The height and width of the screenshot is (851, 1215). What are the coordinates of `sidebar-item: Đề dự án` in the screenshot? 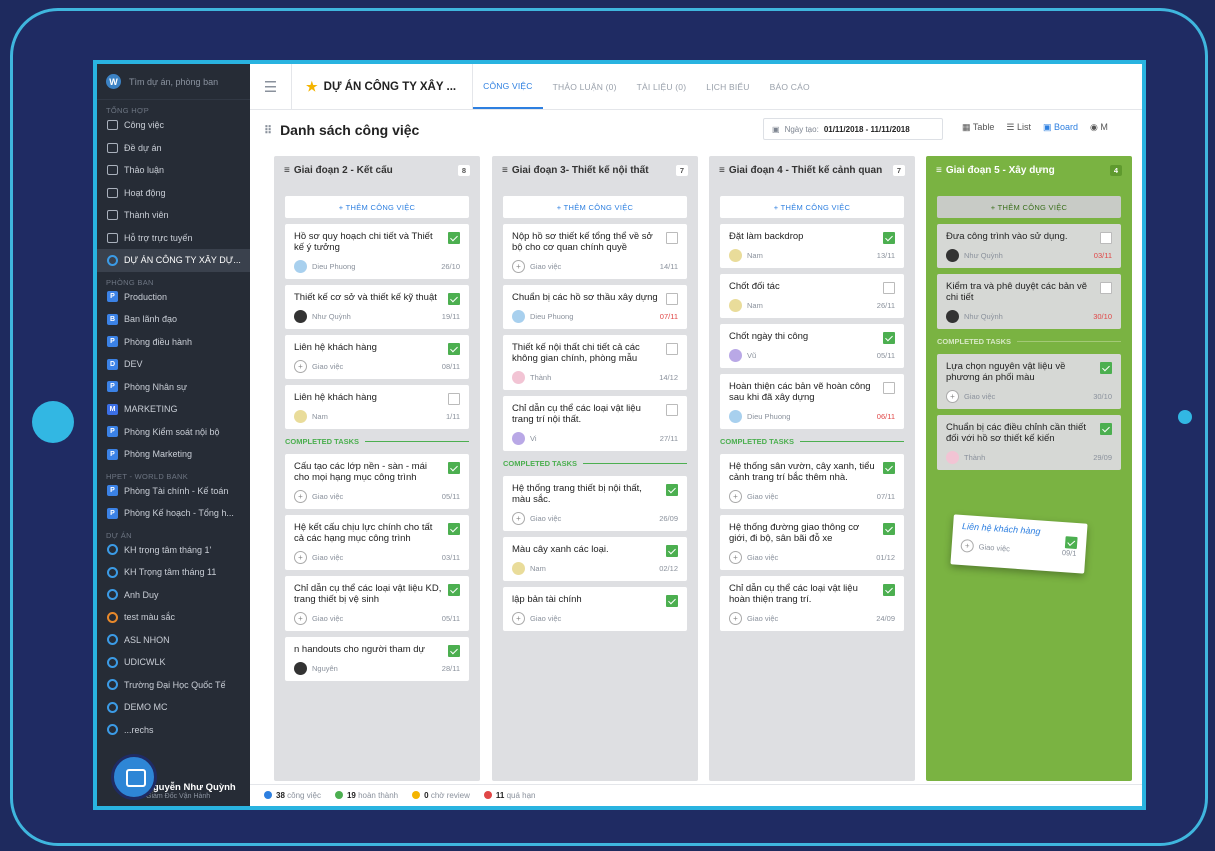 It's located at (173, 148).